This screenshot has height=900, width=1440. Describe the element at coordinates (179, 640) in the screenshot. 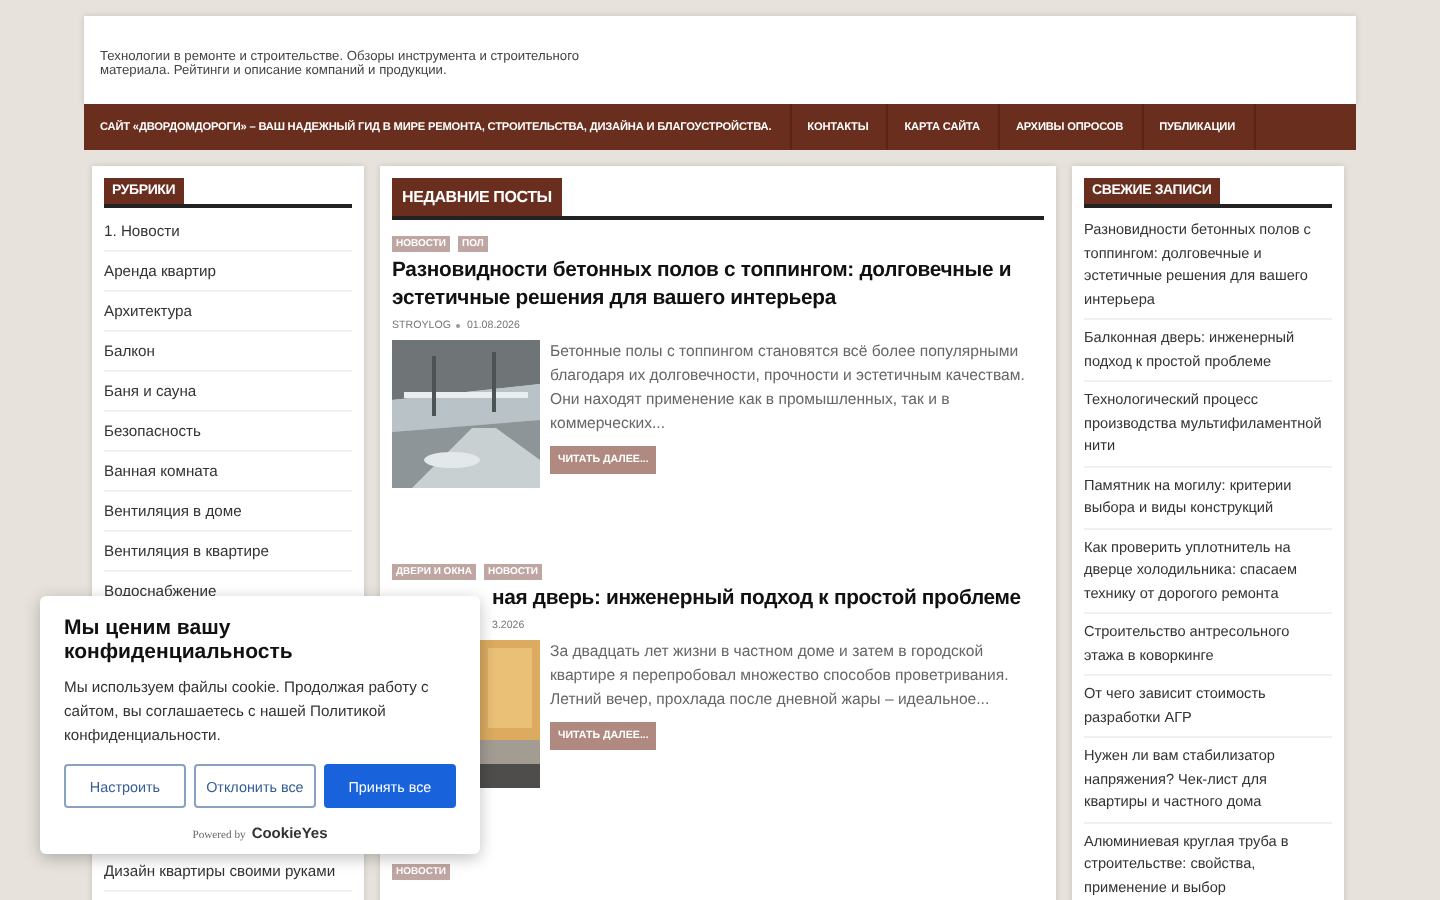

I see `cookie-title: Мы ценим вашу конфиденциальность` at that location.